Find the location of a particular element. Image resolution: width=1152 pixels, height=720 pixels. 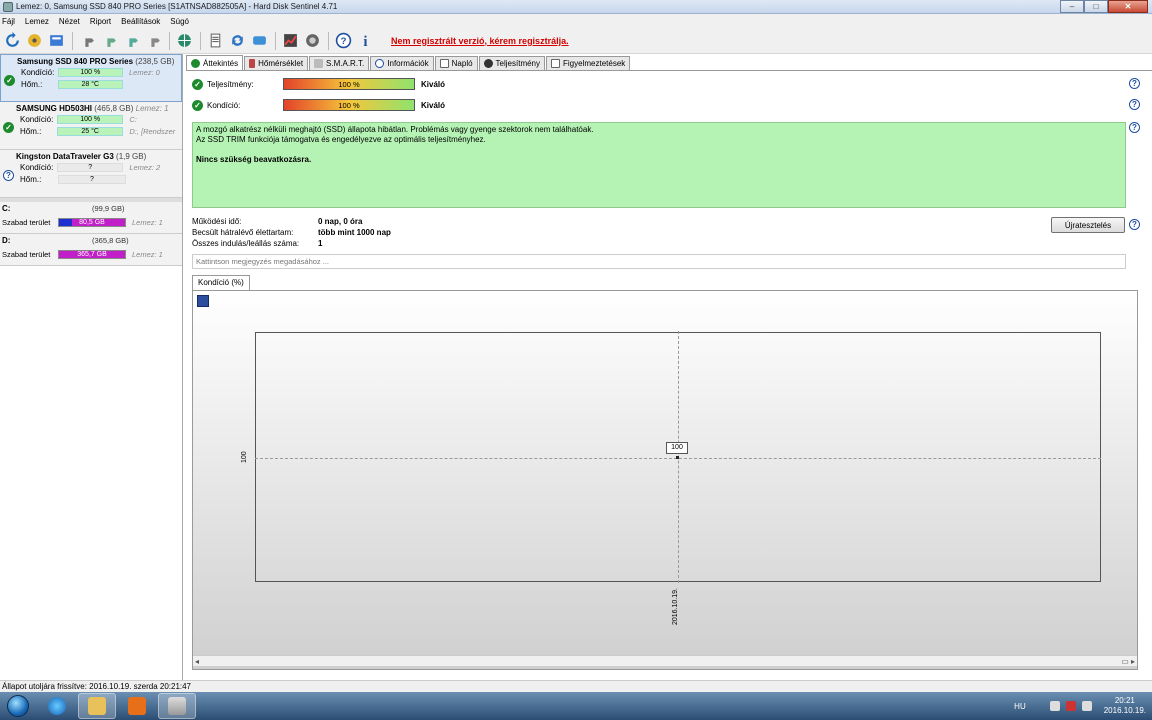

ie-icon is located at coordinates (57, 706).